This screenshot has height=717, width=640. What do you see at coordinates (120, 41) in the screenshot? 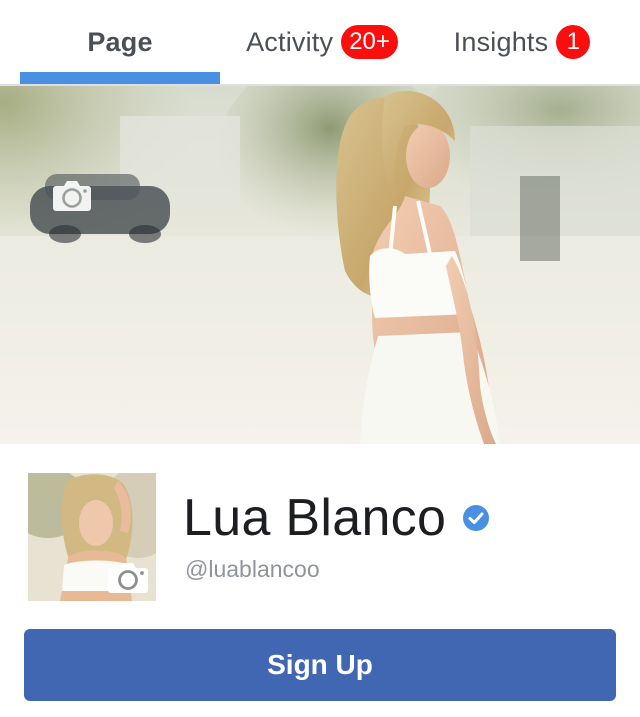
I see `tab-page-label: Page` at bounding box center [120, 41].